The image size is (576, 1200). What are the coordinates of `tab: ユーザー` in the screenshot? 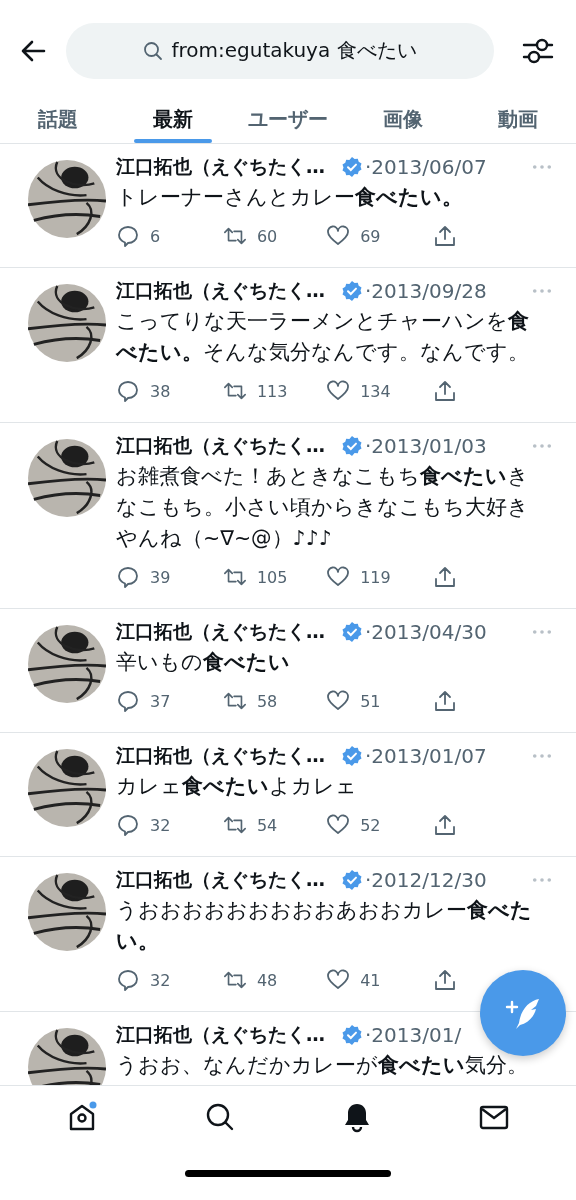 It's located at (288, 119).